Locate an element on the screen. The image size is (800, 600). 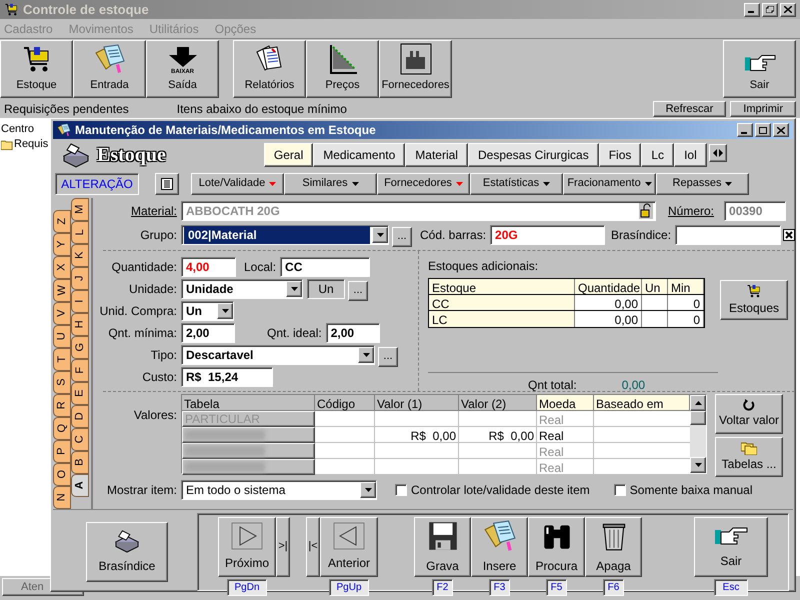
scrollbar is located at coordinates (698, 434).